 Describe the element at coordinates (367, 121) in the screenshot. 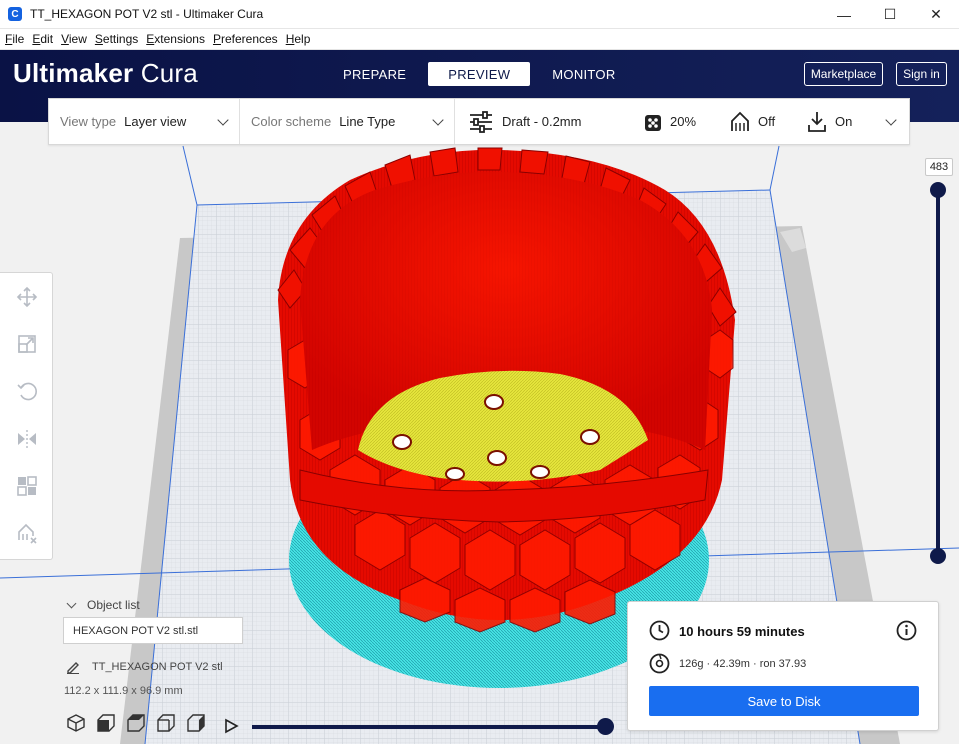

I see `color-scheme-value: Line Type` at that location.